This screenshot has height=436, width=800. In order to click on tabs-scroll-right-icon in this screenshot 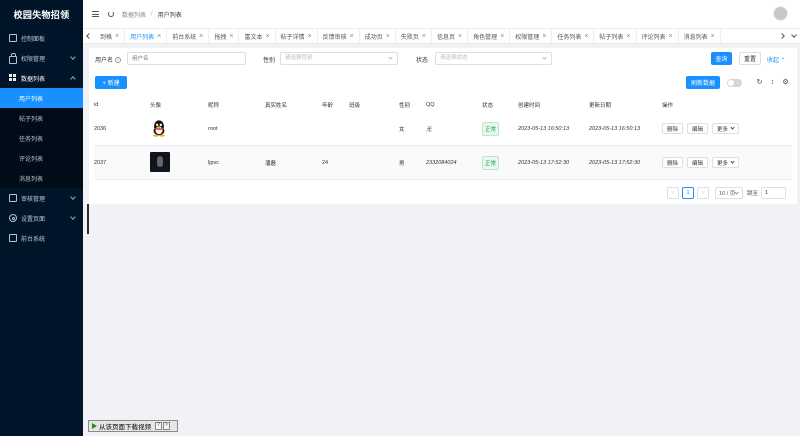, I will do `click(782, 36)`.